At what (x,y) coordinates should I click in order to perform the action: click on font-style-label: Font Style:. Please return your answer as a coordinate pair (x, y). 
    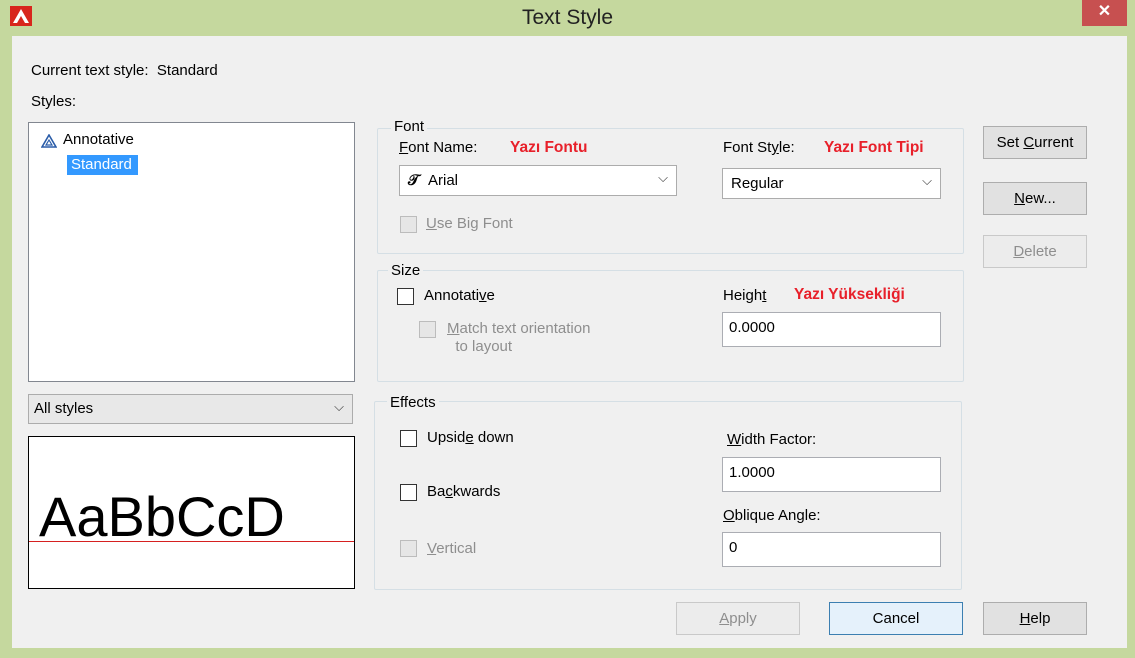
    Looking at the image, I should click on (759, 147).